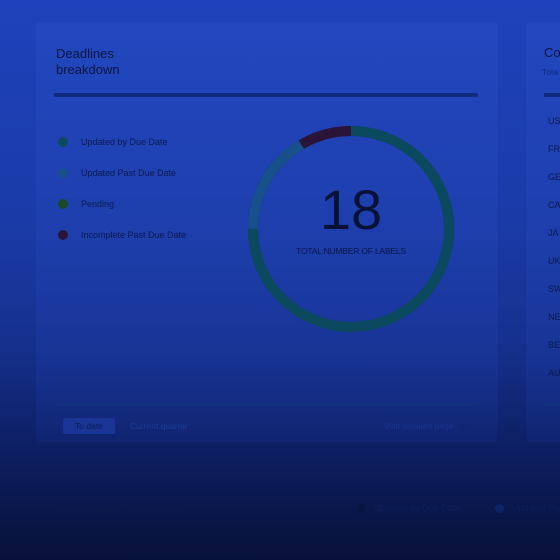  What do you see at coordinates (552, 95) in the screenshot?
I see `countries-title-divider` at bounding box center [552, 95].